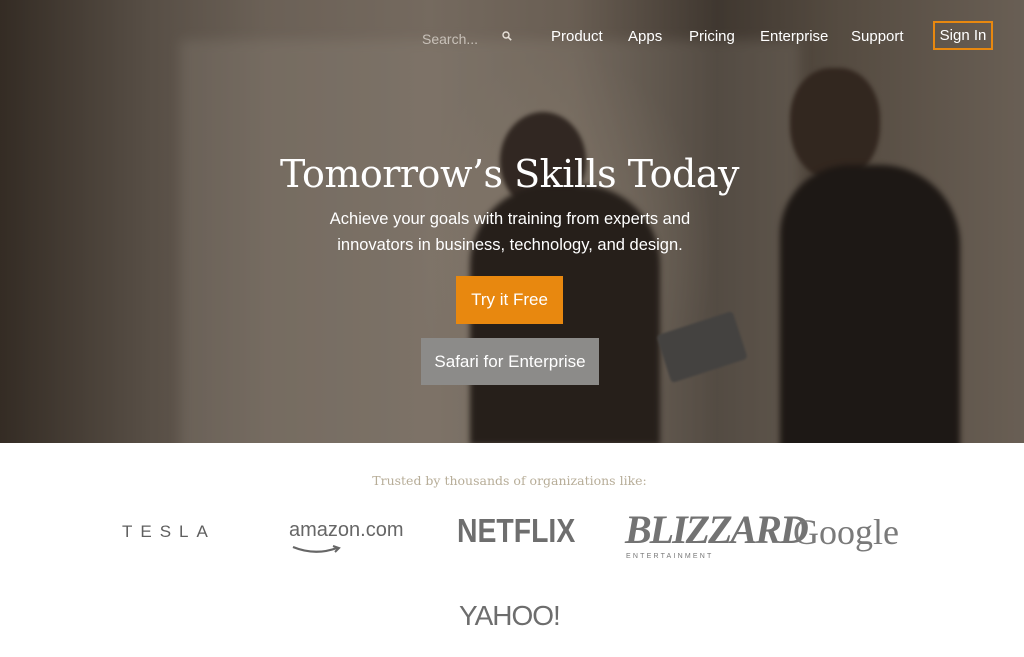 The width and height of the screenshot is (1024, 657). I want to click on amazon-logo: amazon.com, so click(346, 536).